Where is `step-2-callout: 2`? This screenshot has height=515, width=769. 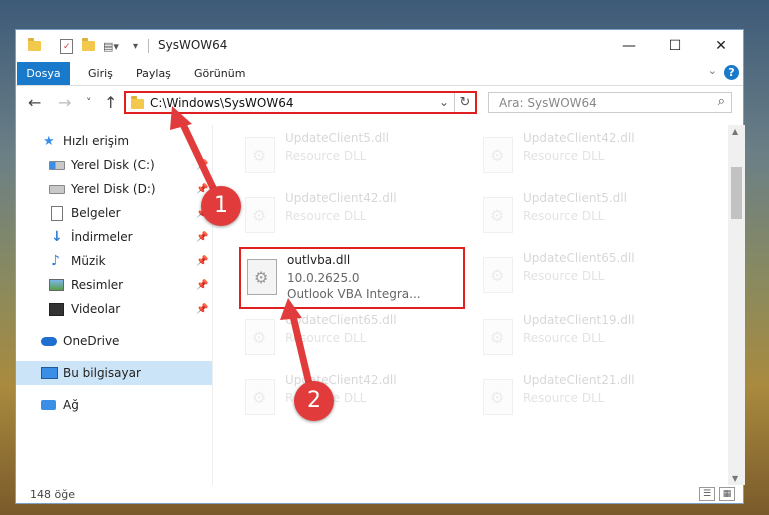
step-2-callout: 2 is located at coordinates (314, 401).